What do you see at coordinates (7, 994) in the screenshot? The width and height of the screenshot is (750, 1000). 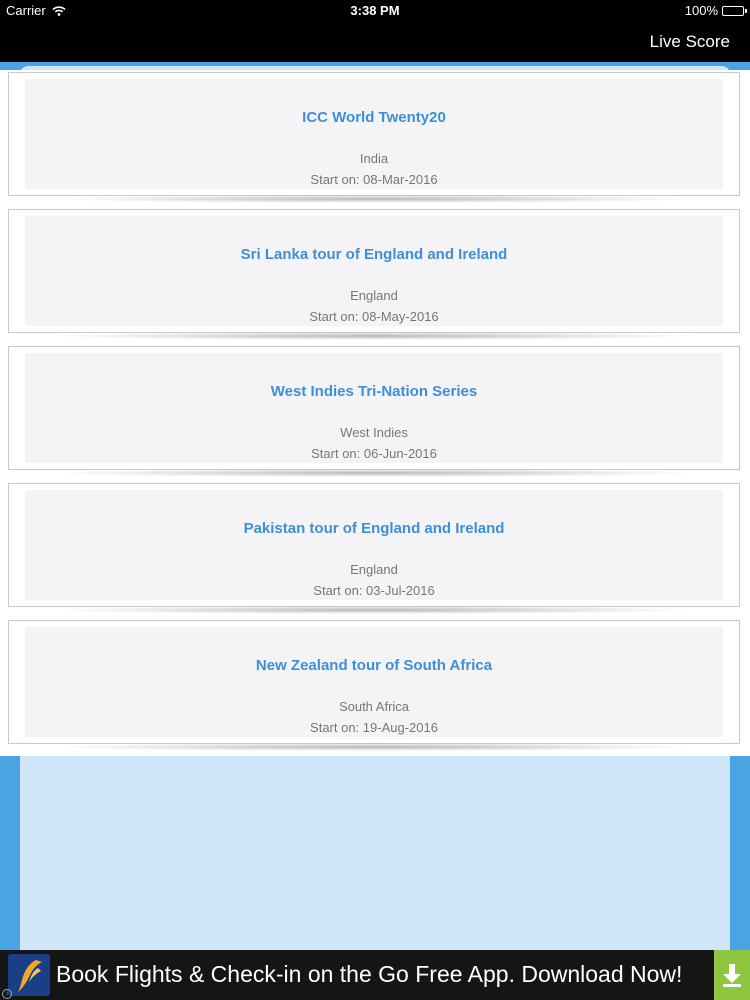 I see `info-icon: i` at bounding box center [7, 994].